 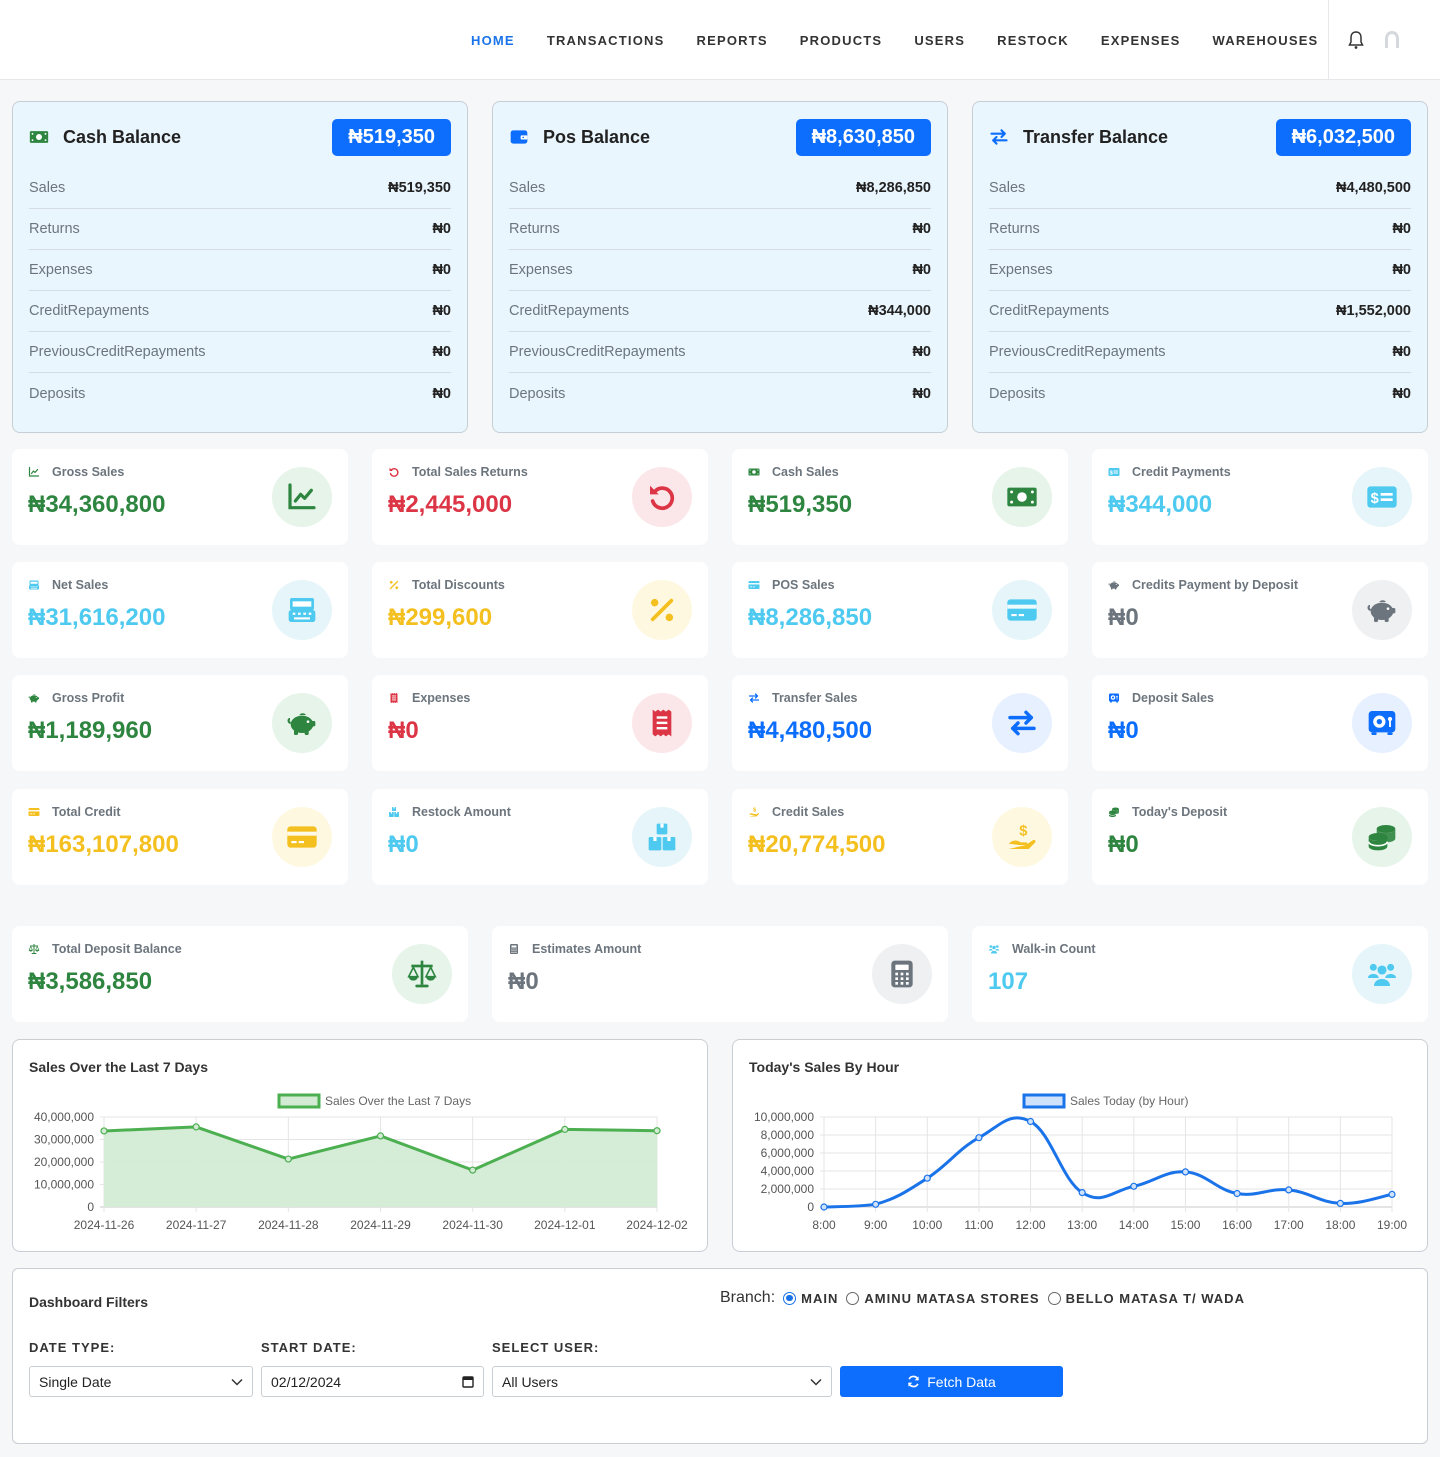 What do you see at coordinates (1185, 1225) in the screenshot?
I see `x-tick-label: 15:00` at bounding box center [1185, 1225].